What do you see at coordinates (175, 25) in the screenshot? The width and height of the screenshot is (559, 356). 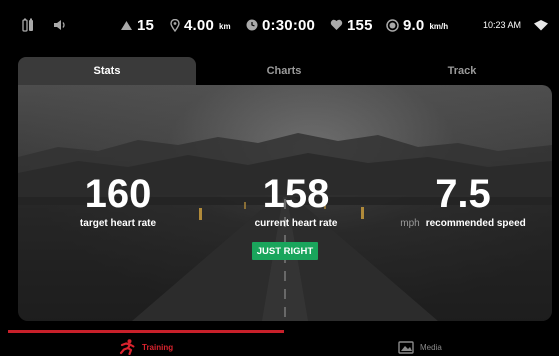 I see `location-pin-icon` at bounding box center [175, 25].